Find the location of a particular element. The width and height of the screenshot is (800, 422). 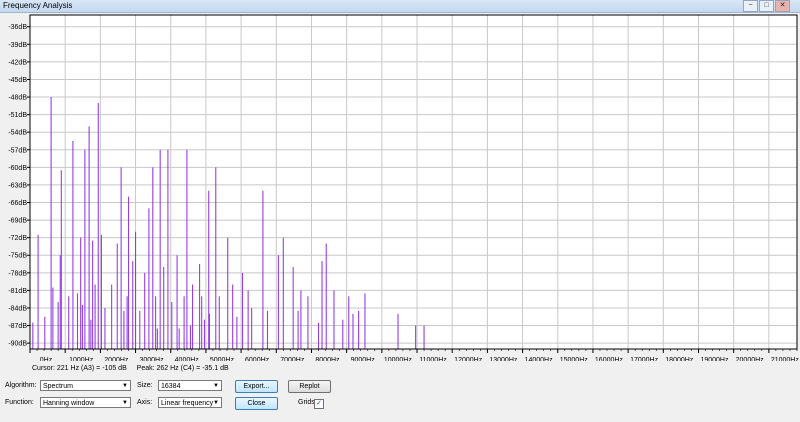

algorithm-label: Algorithm: is located at coordinates (21, 385).